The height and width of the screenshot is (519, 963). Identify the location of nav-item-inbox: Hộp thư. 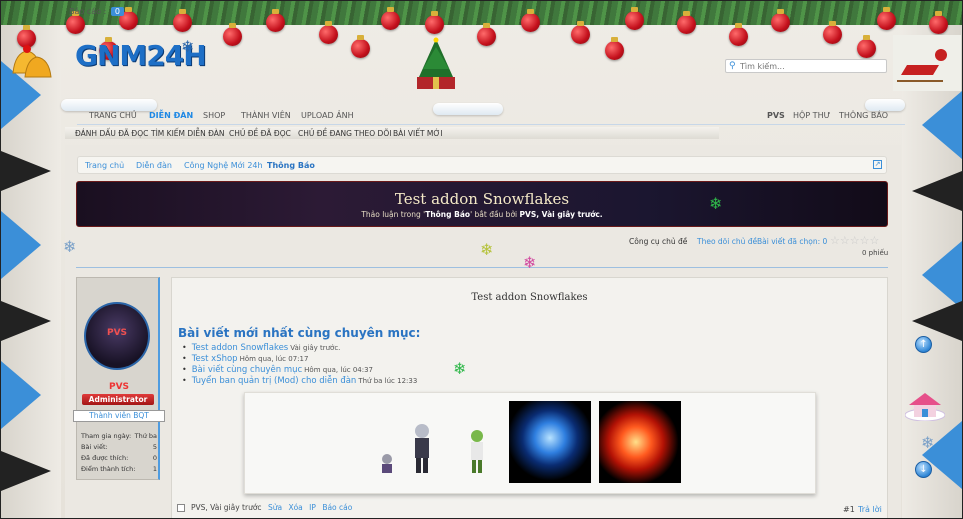
(811, 115).